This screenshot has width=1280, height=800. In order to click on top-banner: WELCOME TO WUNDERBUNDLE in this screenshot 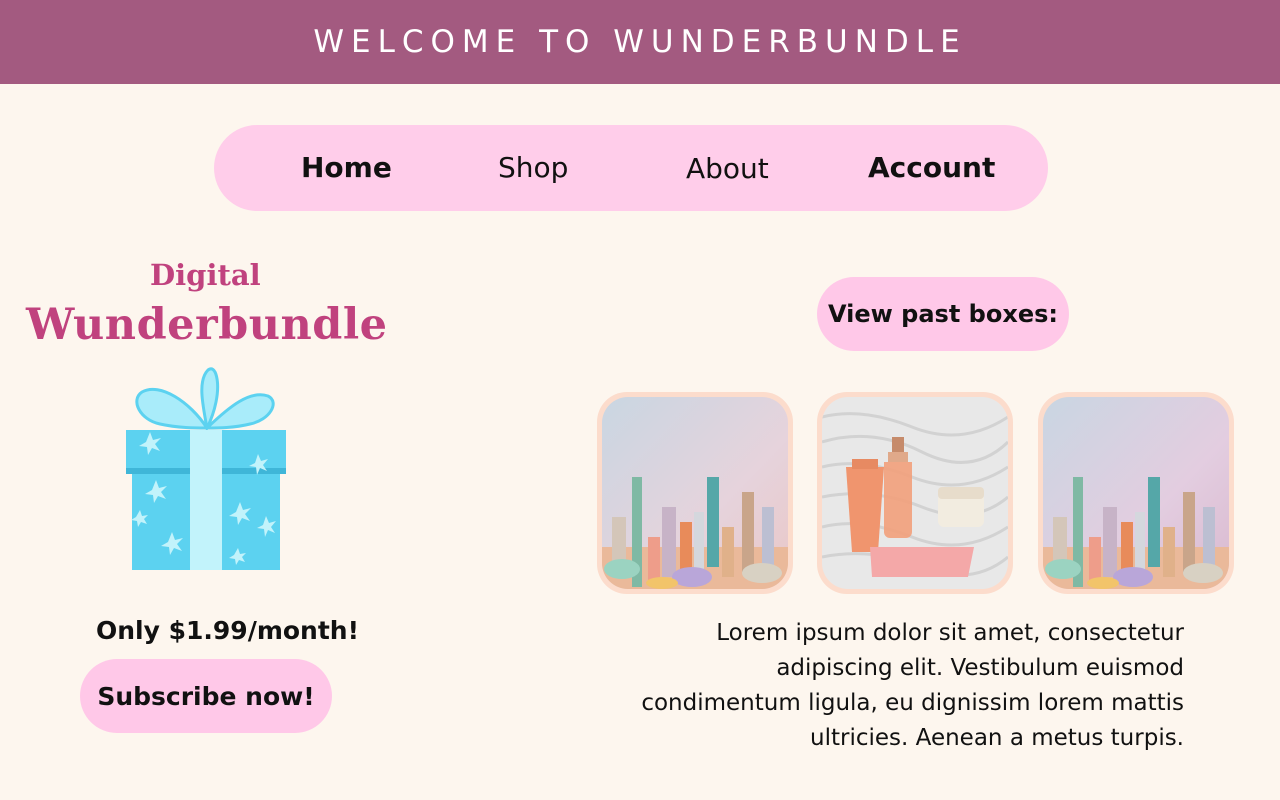, I will do `click(640, 42)`.